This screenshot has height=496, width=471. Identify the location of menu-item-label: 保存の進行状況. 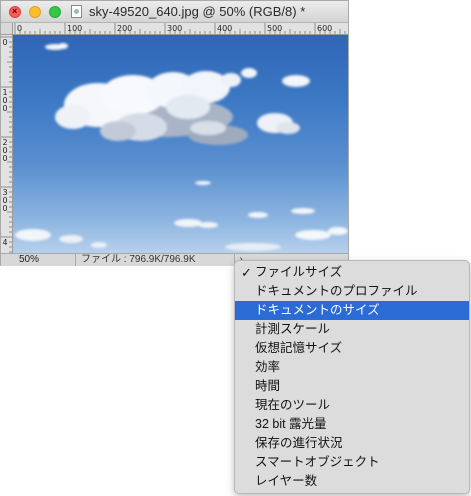
(299, 443).